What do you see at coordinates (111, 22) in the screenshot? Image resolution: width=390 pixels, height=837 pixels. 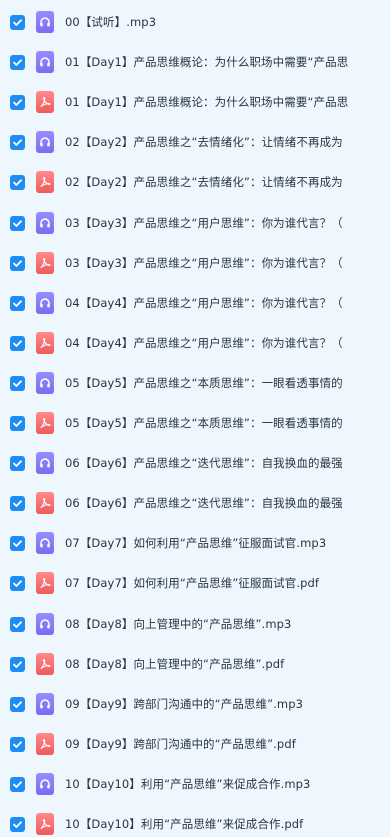 I see `file-name: 00【试听】.mp3` at bounding box center [111, 22].